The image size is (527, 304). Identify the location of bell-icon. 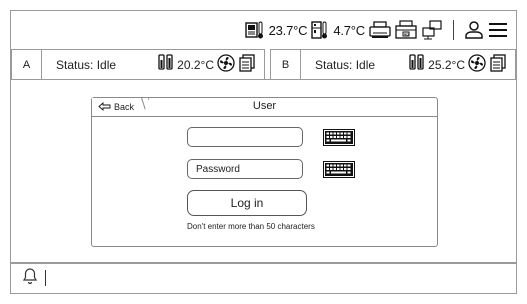
(30, 278).